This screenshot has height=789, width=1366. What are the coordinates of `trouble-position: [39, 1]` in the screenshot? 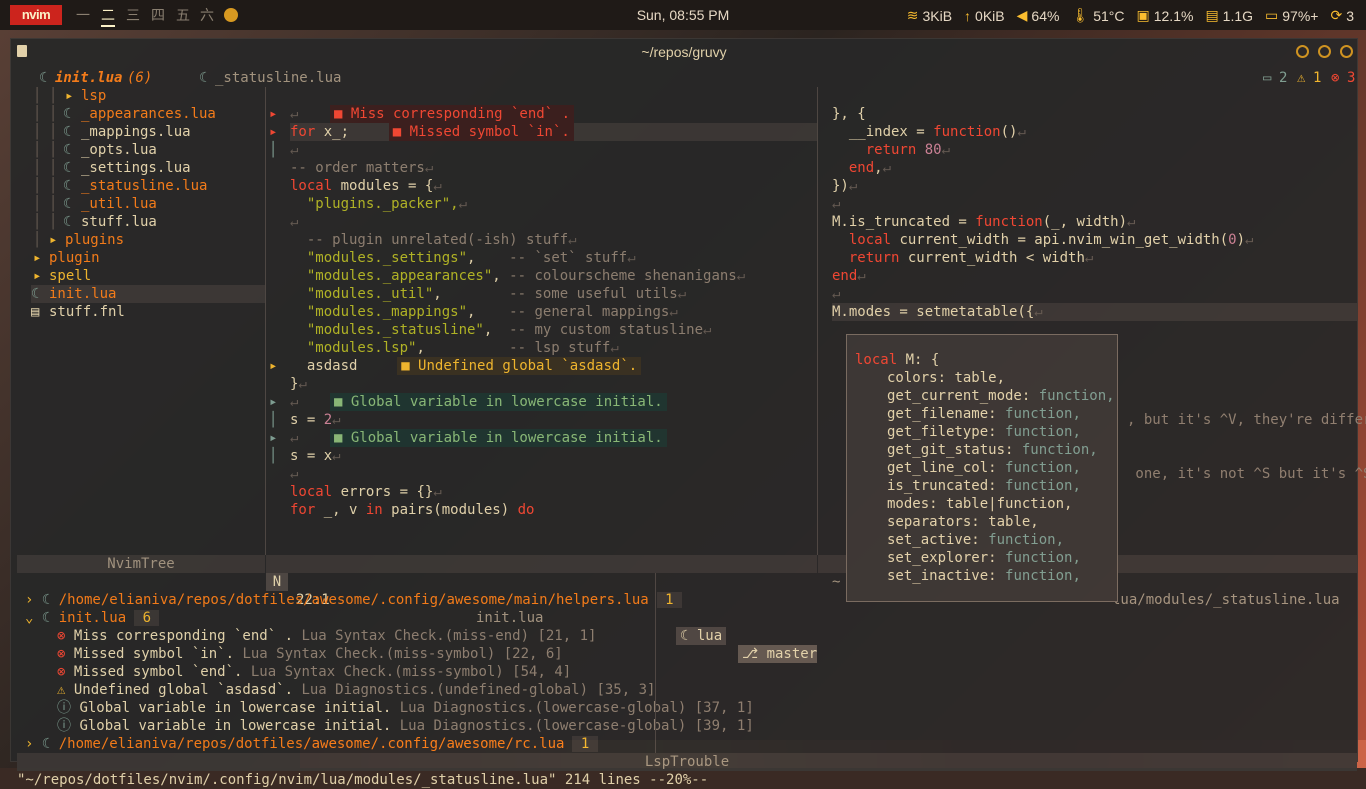 It's located at (724, 726).